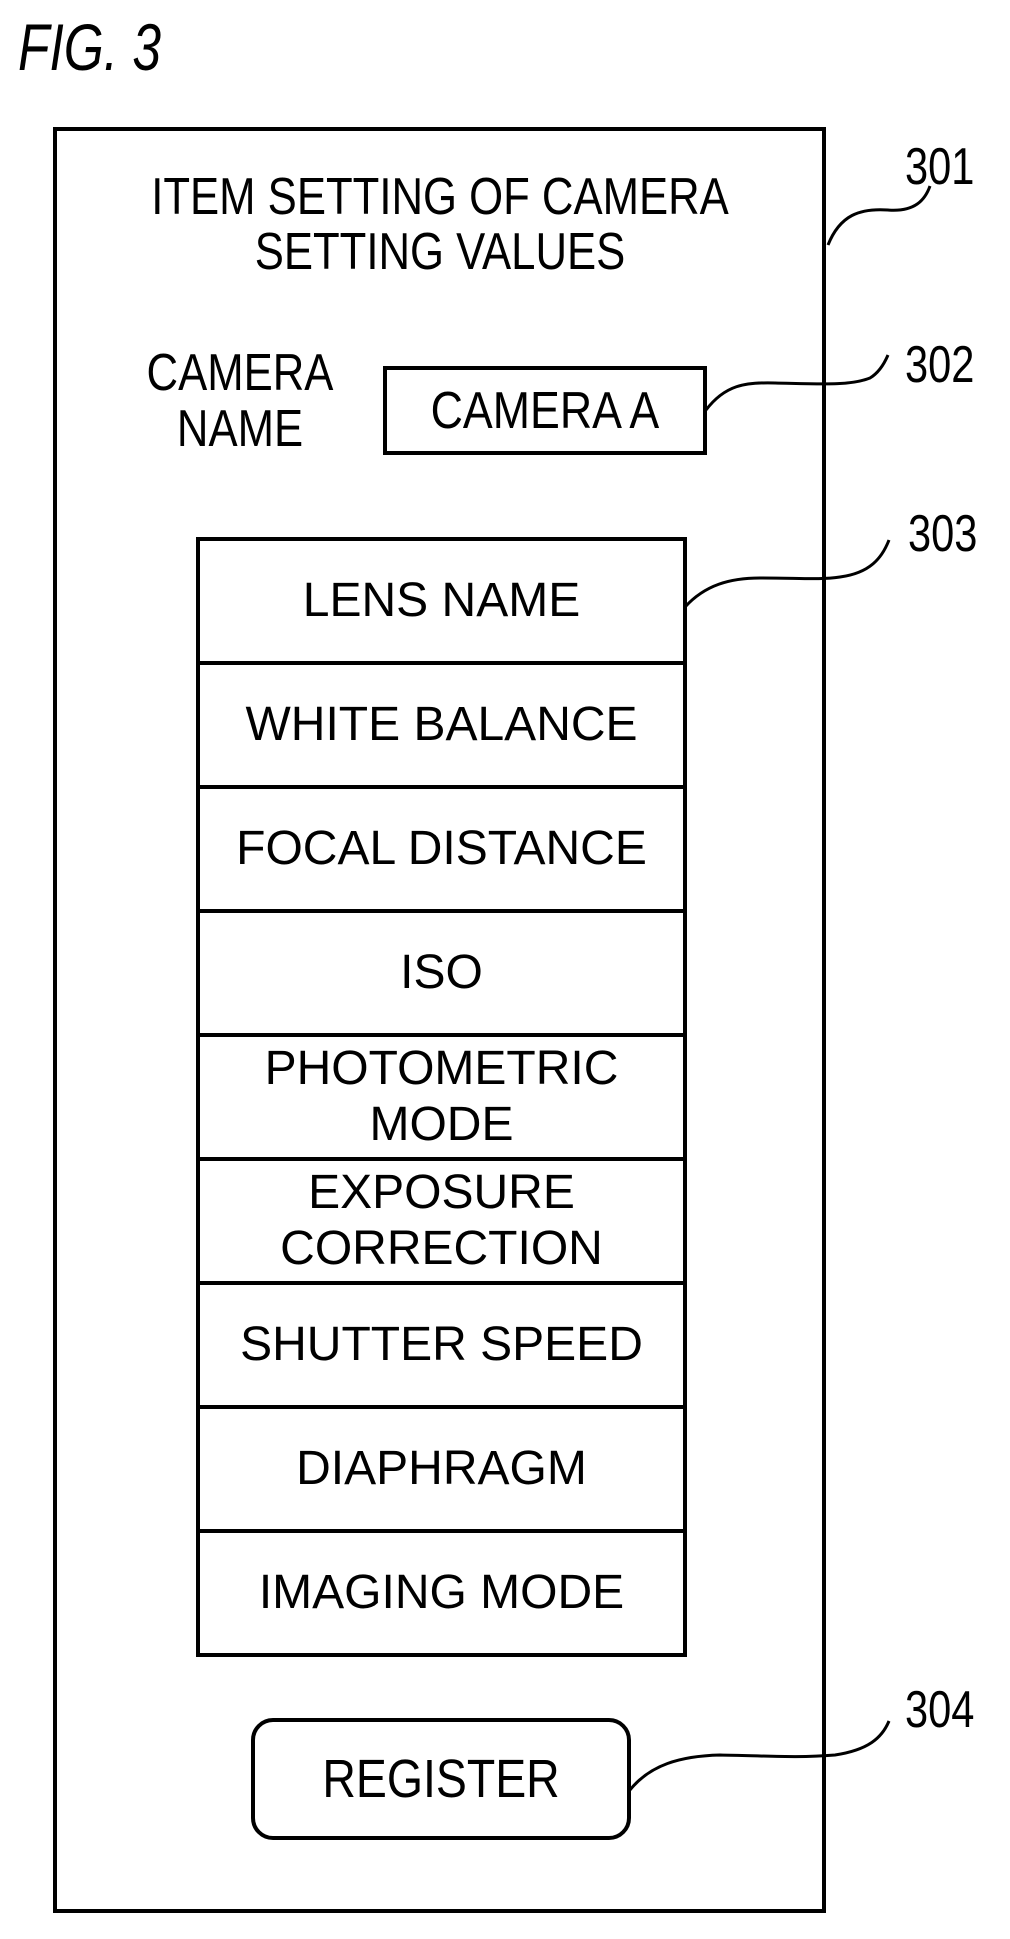  I want to click on setting-item-label: WHITE BALANCE, so click(441, 724).